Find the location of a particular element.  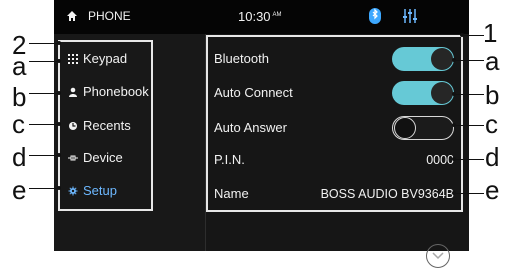

callout-b-left-dot is located at coordinates (59, 93).